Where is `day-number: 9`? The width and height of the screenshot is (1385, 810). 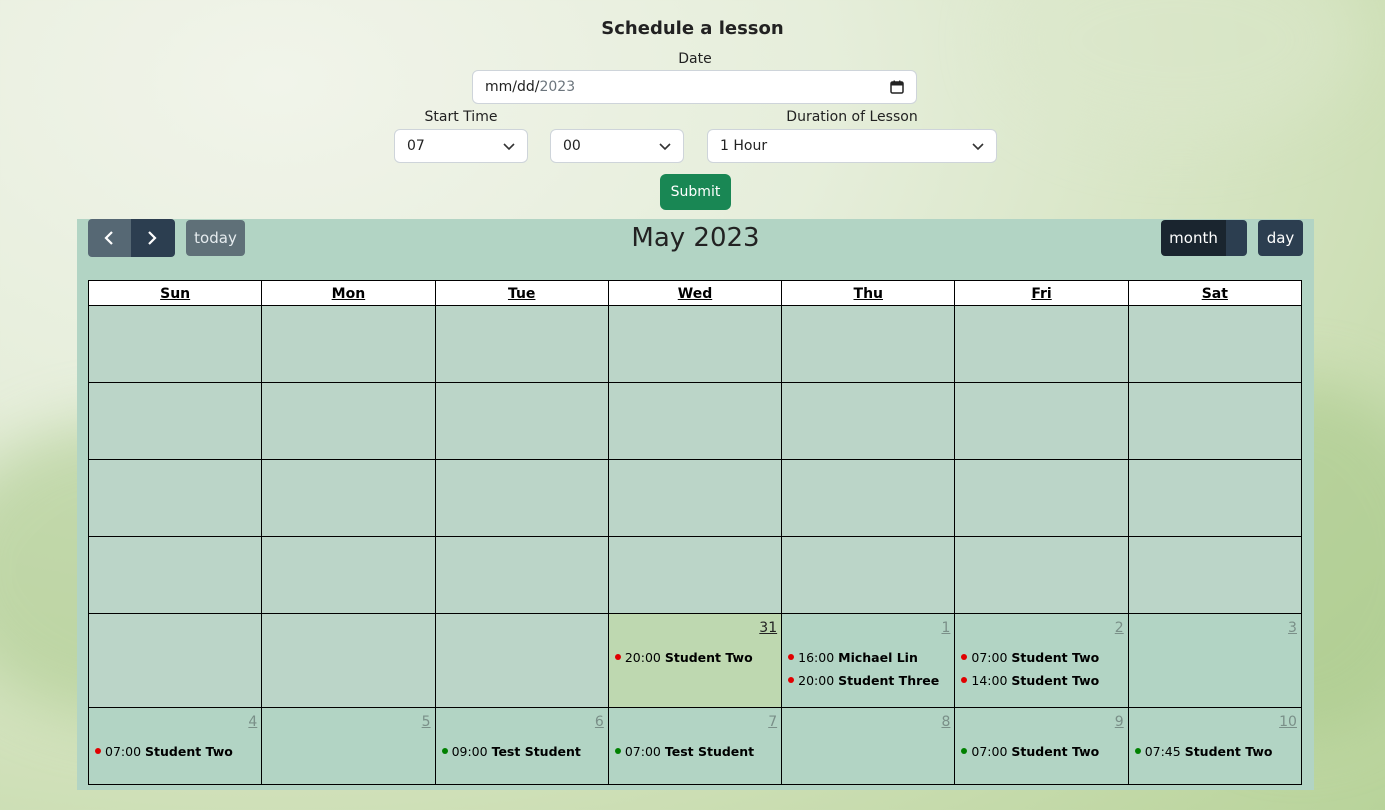
day-number: 9 is located at coordinates (1119, 722).